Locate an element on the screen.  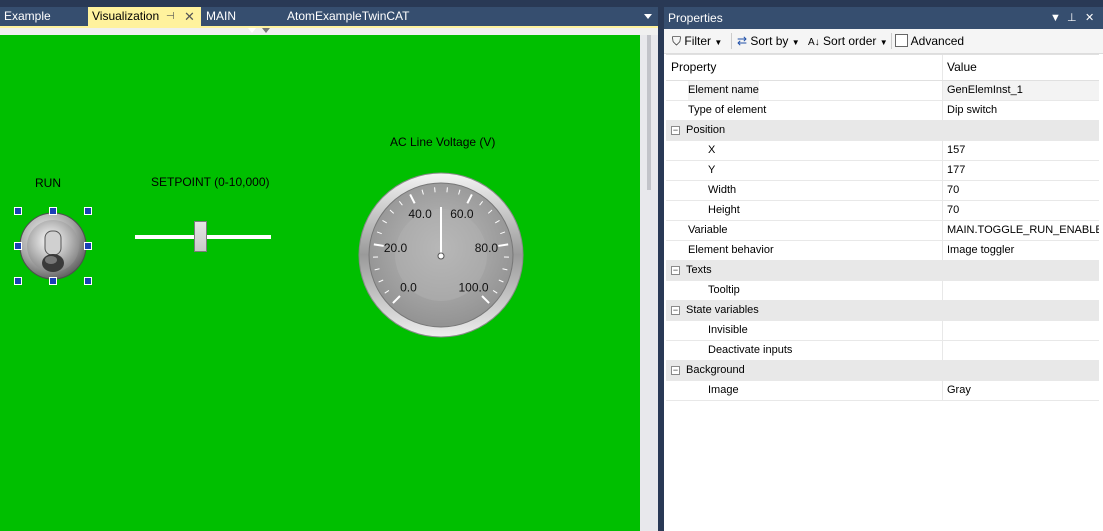
value-column-header: Value is located at coordinates (1020, 67).